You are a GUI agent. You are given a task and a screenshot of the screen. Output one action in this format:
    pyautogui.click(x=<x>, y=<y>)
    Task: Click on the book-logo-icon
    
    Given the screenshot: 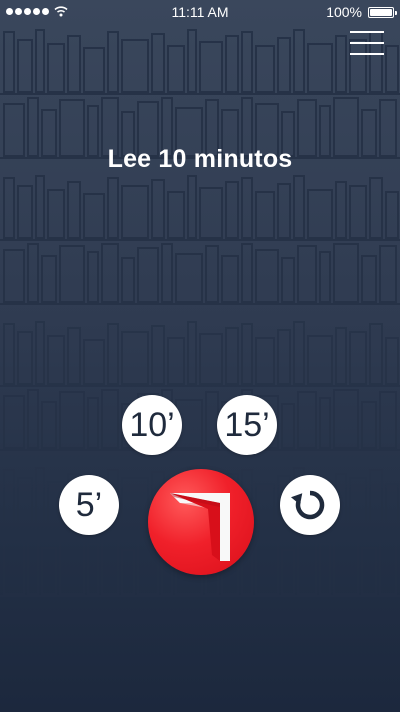 What is the action you would take?
    pyautogui.click(x=200, y=527)
    